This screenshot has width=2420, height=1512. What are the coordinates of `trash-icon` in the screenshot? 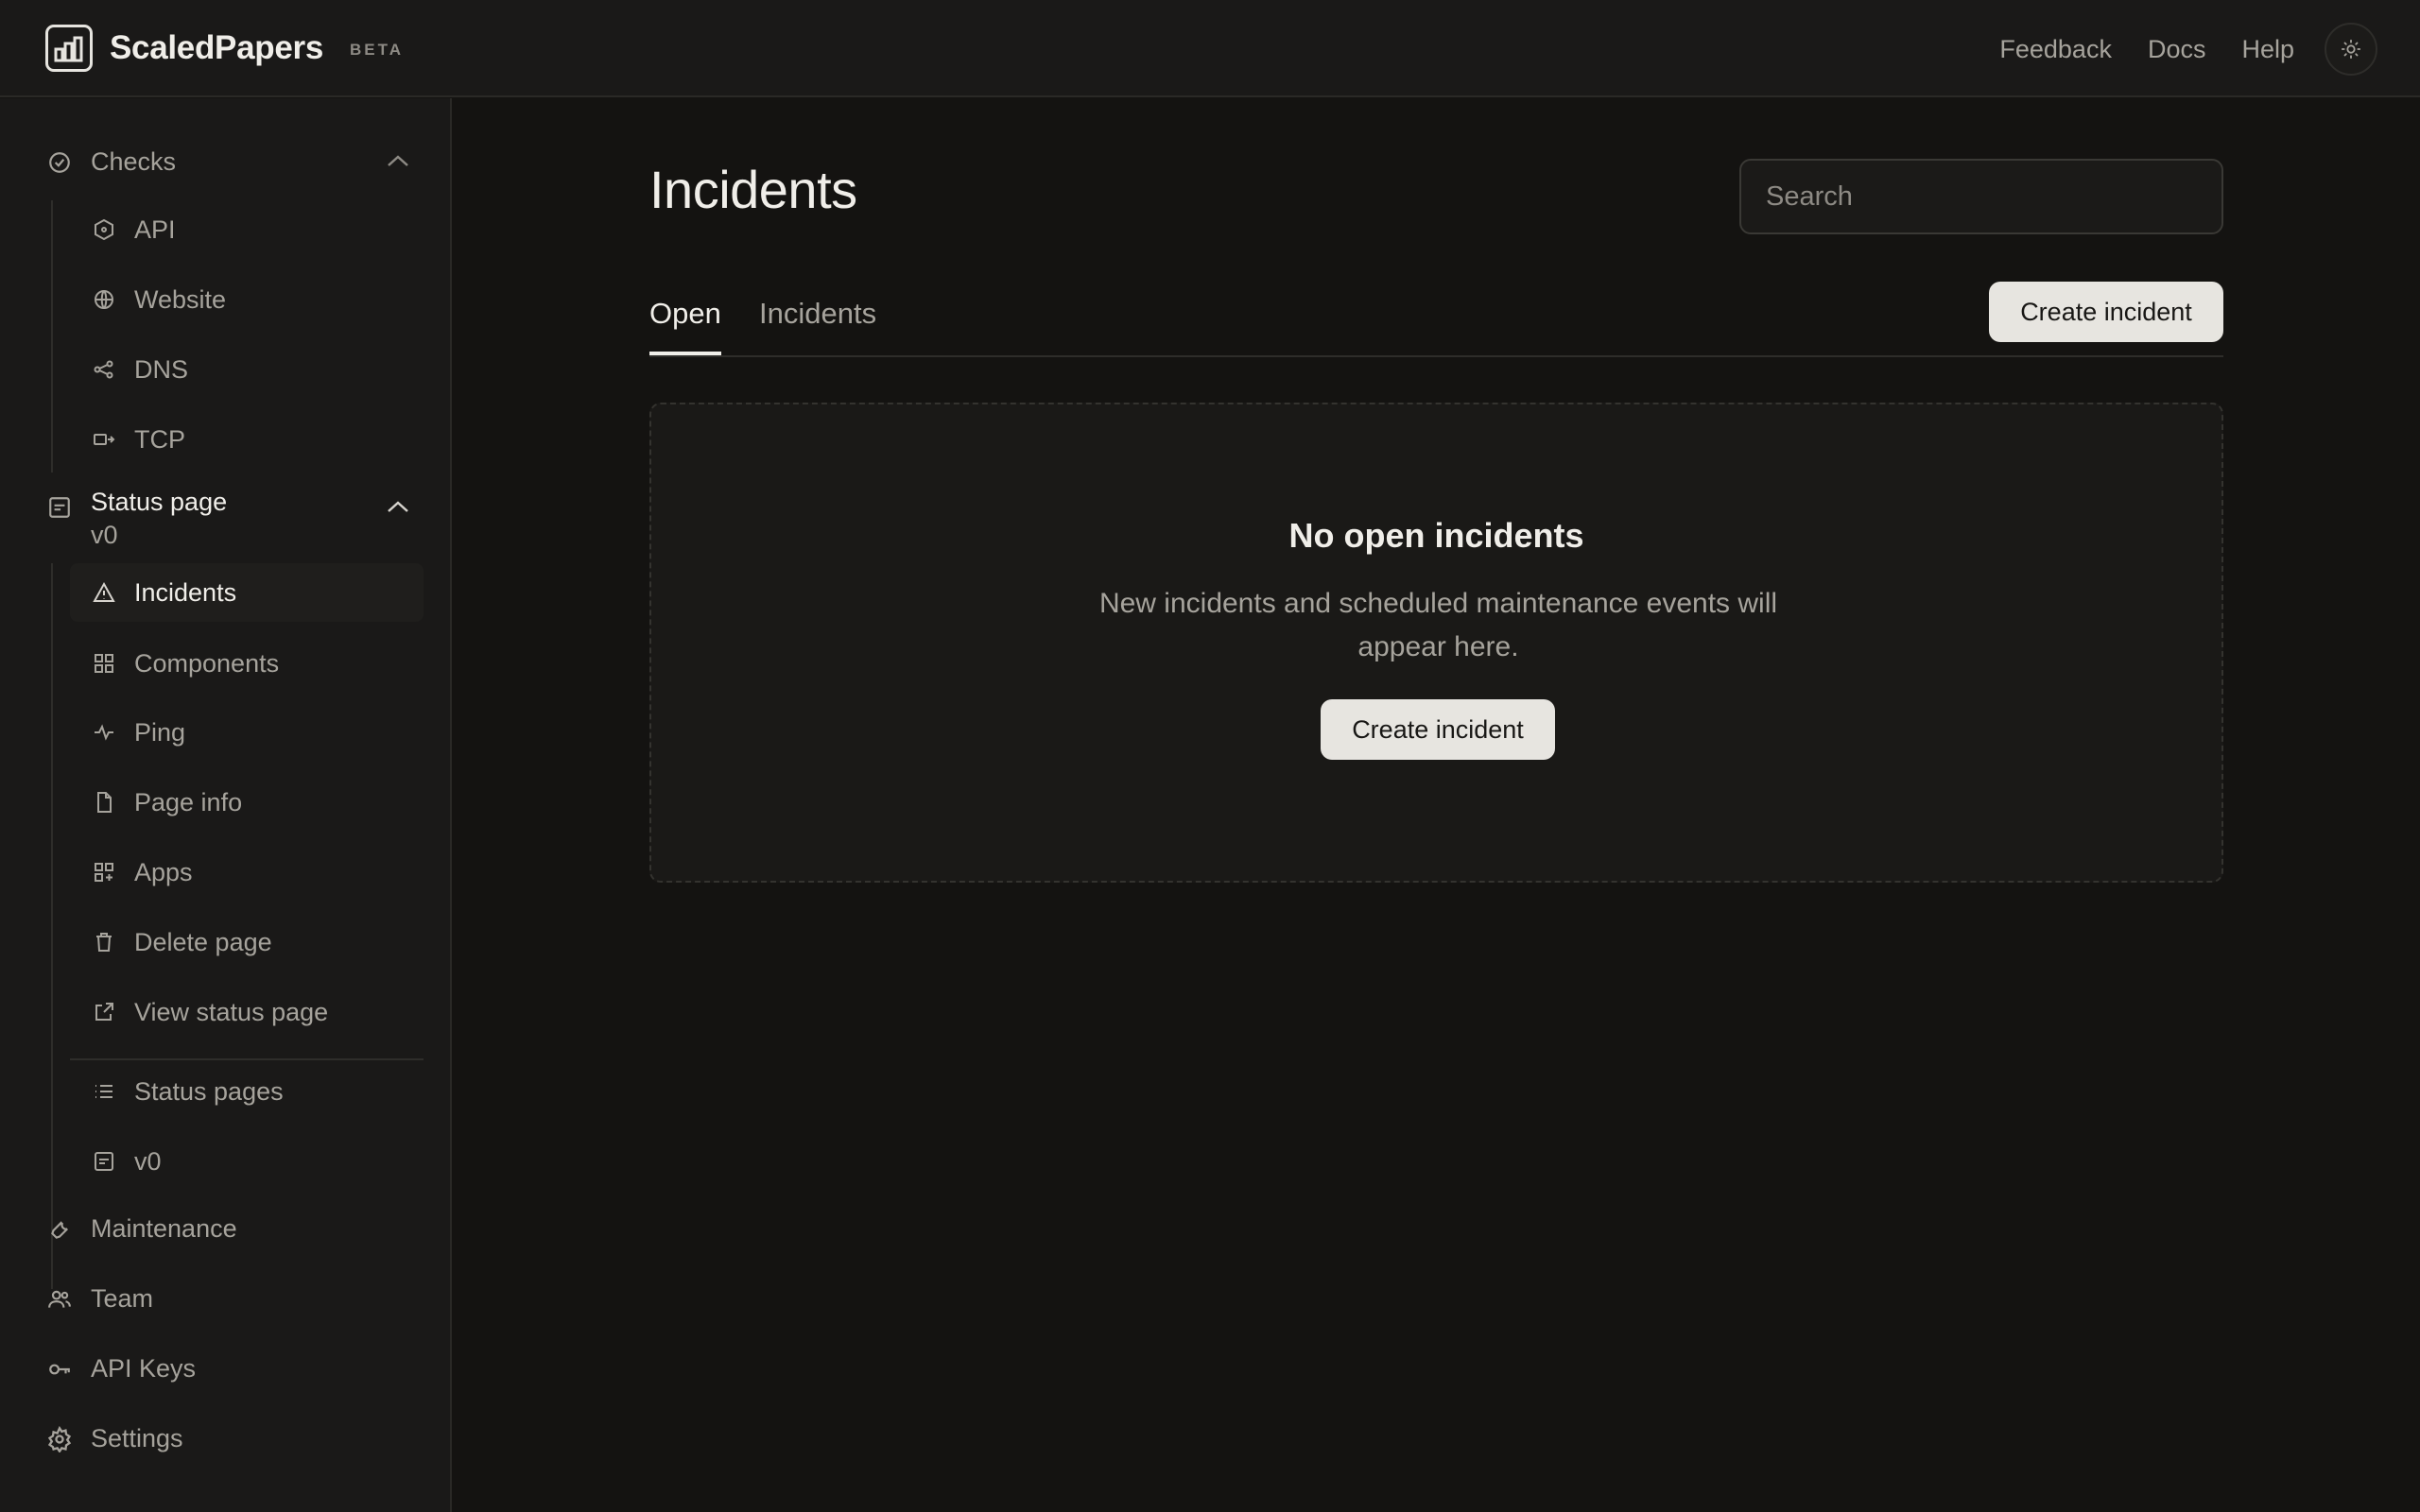 It's located at (104, 942).